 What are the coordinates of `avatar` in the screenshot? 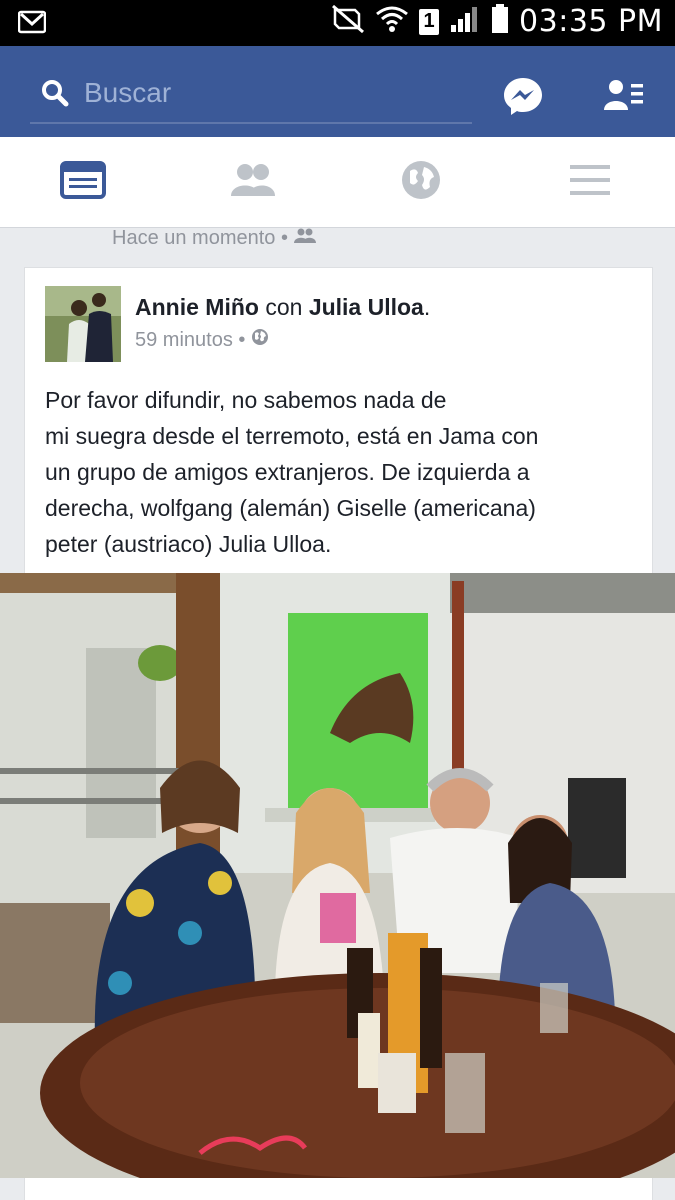 It's located at (83, 324).